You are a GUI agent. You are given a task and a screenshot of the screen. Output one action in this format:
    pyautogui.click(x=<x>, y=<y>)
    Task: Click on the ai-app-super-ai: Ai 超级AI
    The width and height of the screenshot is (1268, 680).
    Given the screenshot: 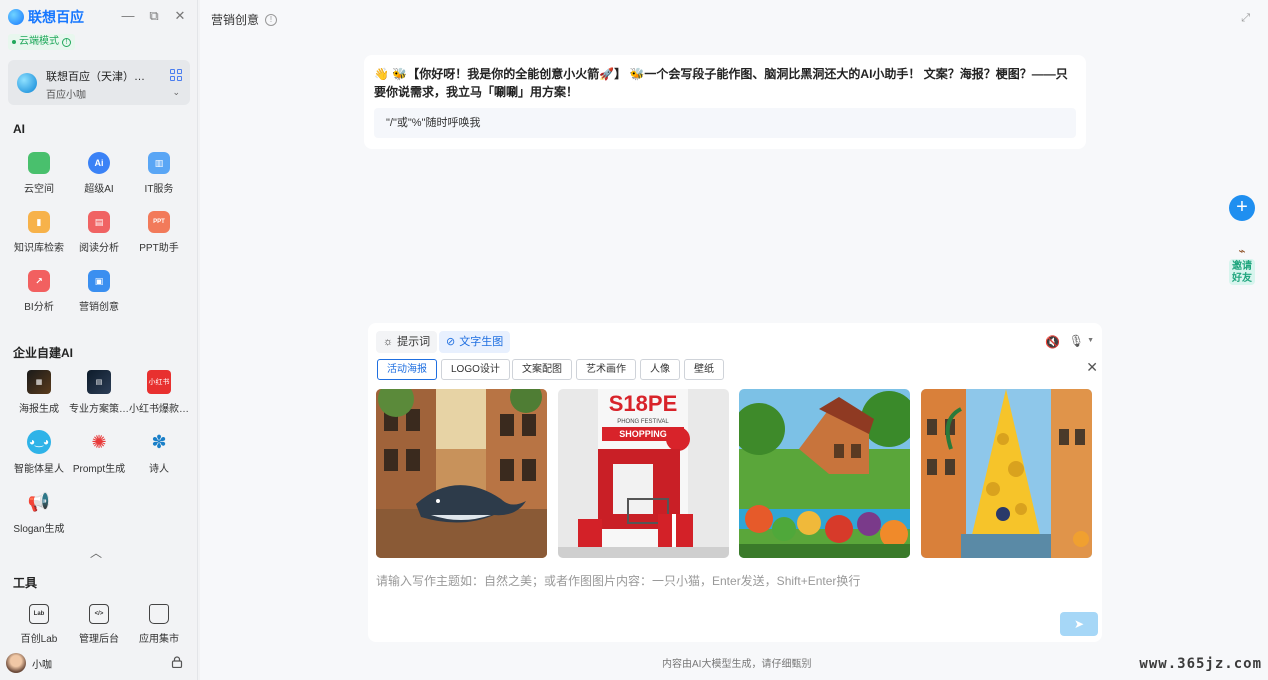 What is the action you would take?
    pyautogui.click(x=99, y=173)
    